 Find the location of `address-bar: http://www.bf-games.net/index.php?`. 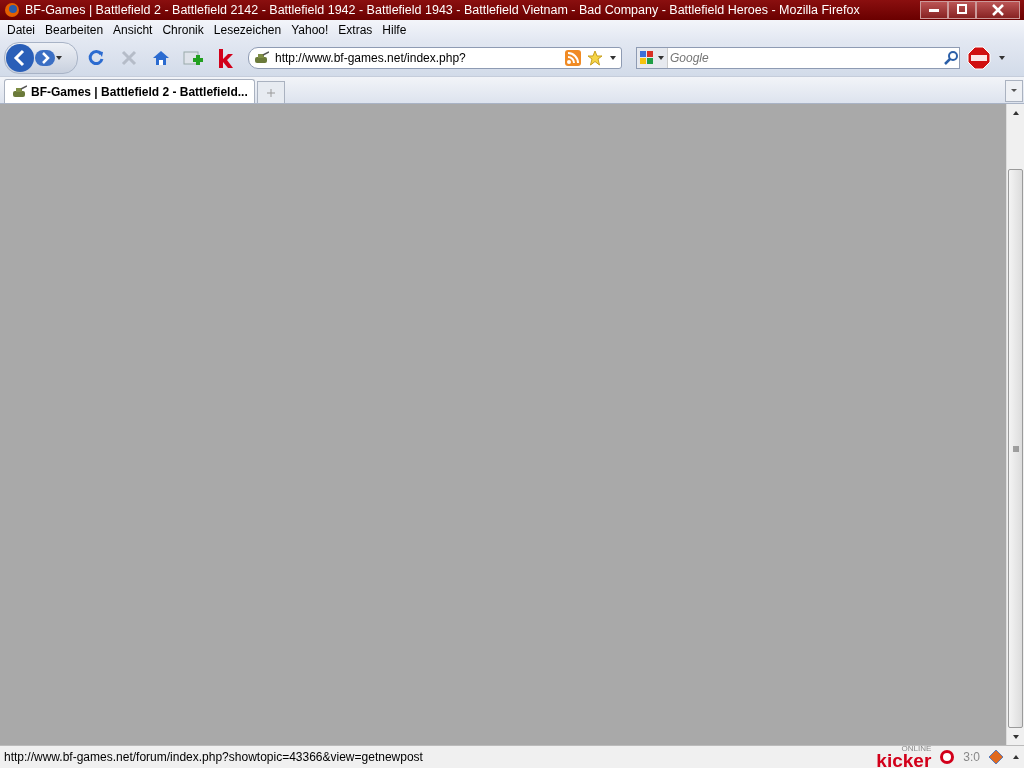

address-bar: http://www.bf-games.net/index.php? is located at coordinates (435, 58).